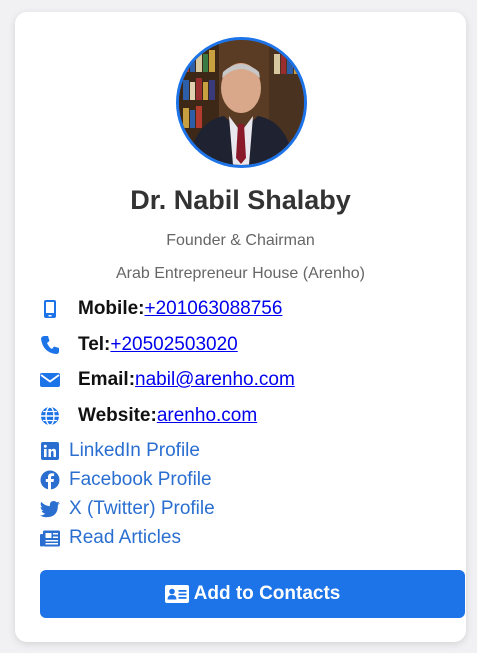  I want to click on twitter-icon, so click(50, 509).